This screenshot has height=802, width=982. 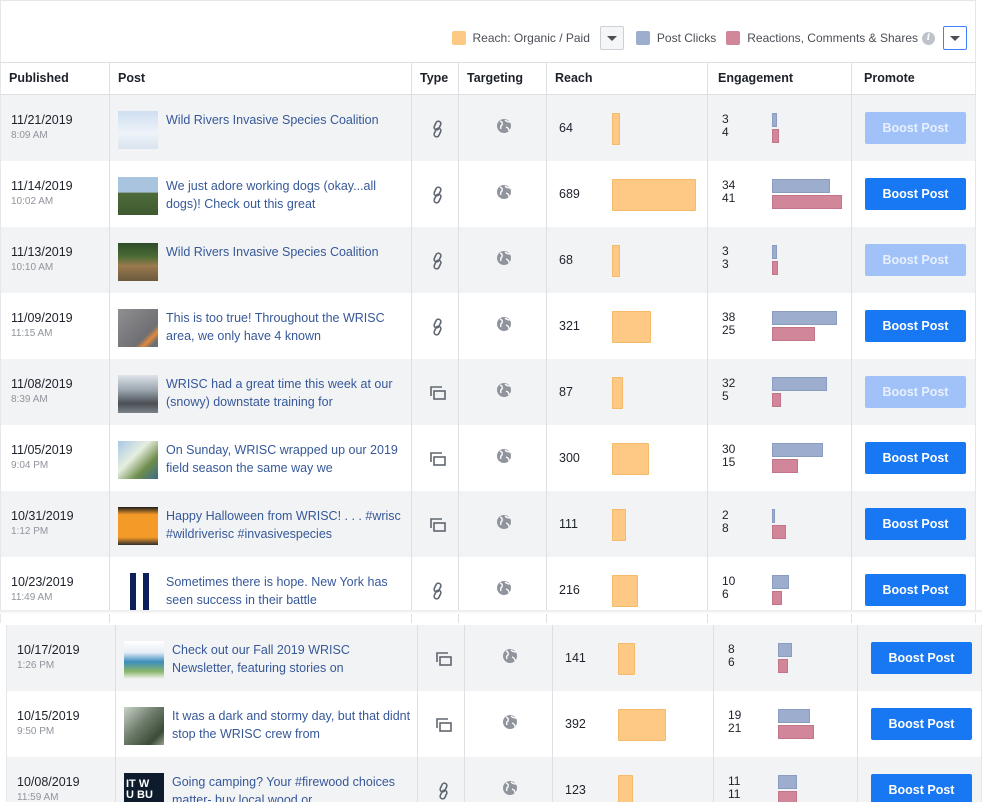 What do you see at coordinates (725, 258) in the screenshot?
I see `engagement-values: 33` at bounding box center [725, 258].